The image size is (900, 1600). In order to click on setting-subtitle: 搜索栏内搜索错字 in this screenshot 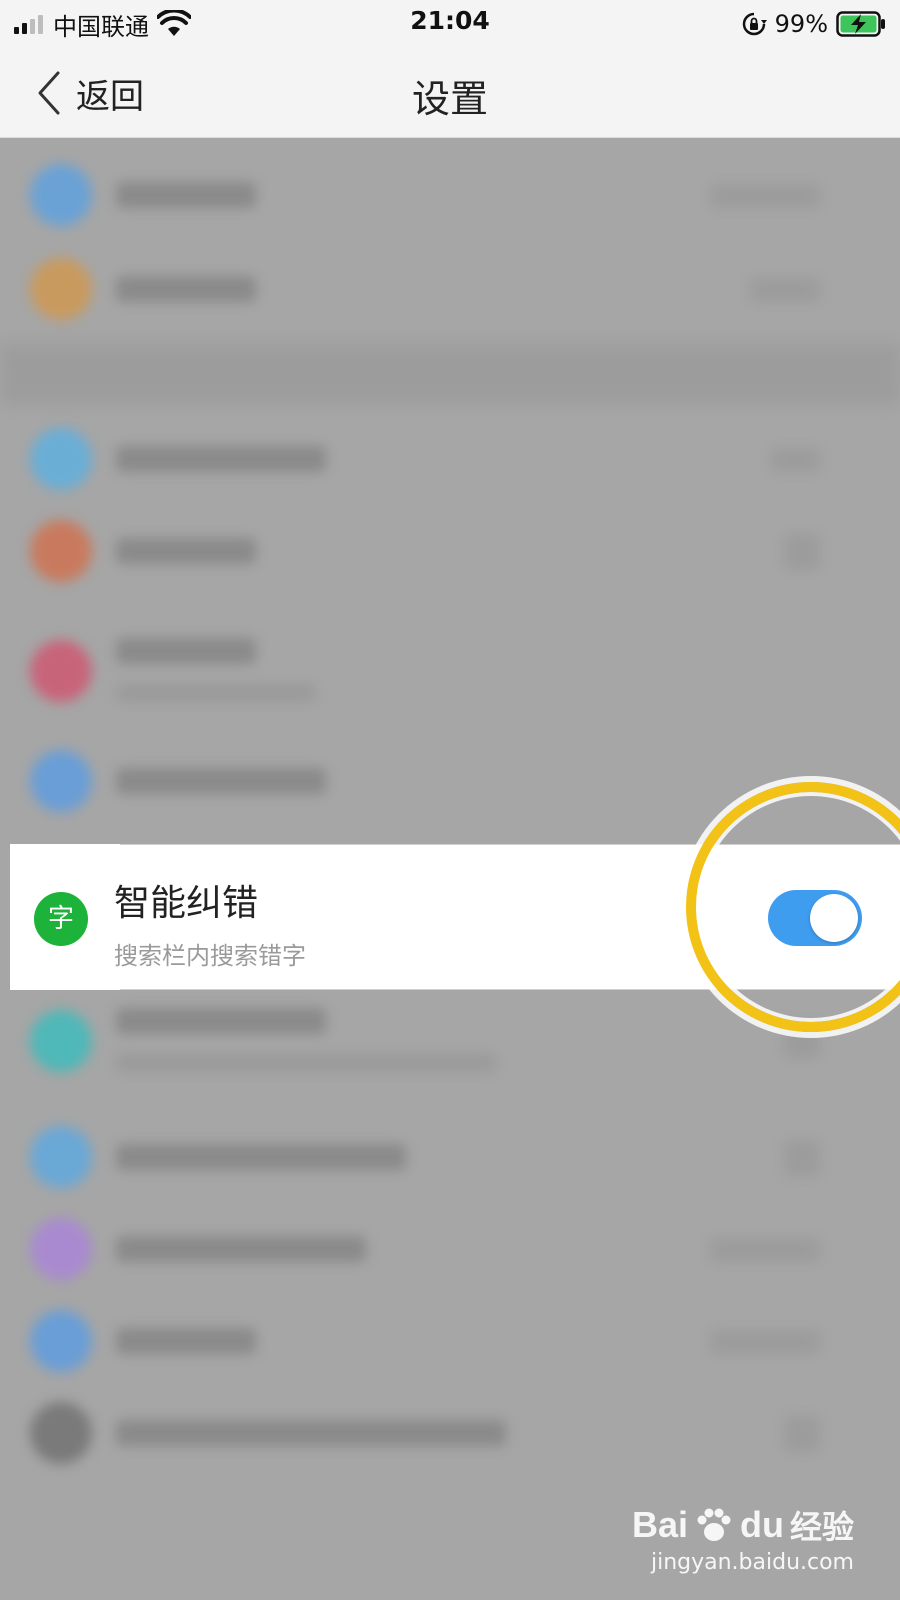, I will do `click(210, 956)`.